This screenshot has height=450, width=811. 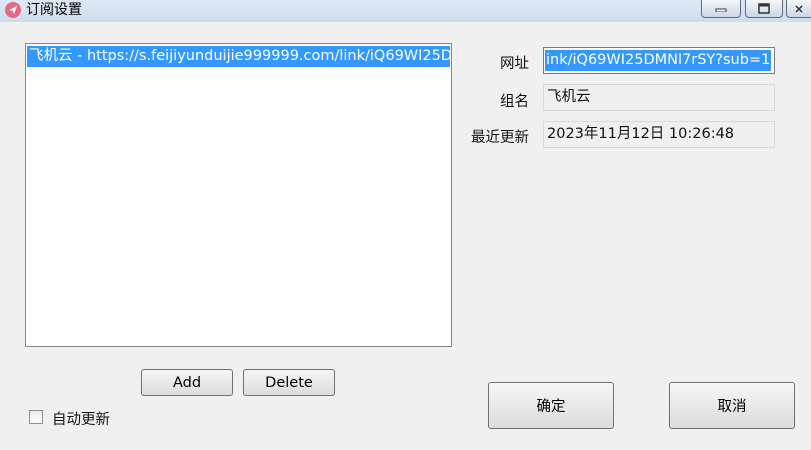 I want to click on group-name-field: 飞机云, so click(x=659, y=97).